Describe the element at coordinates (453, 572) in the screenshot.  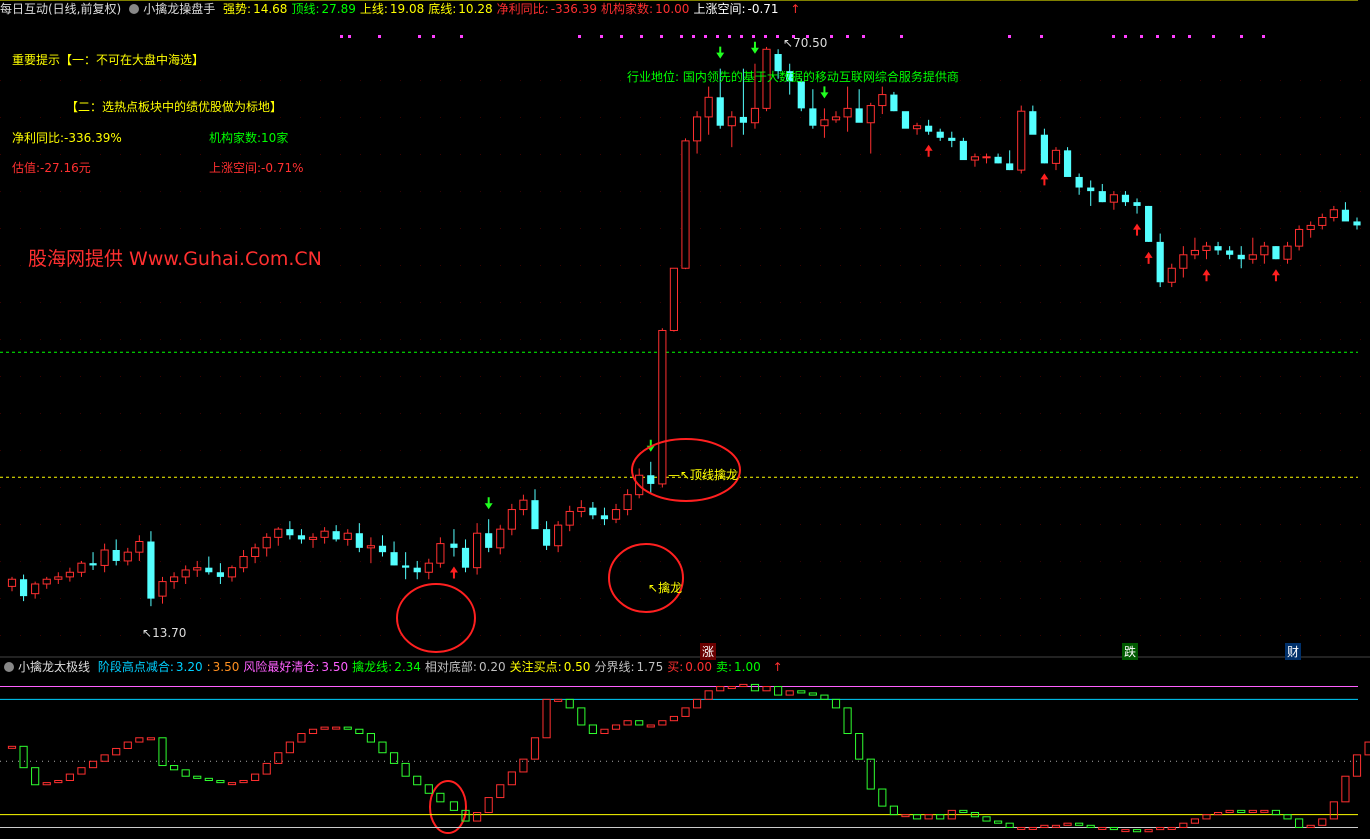
I see `buy-arrow` at that location.